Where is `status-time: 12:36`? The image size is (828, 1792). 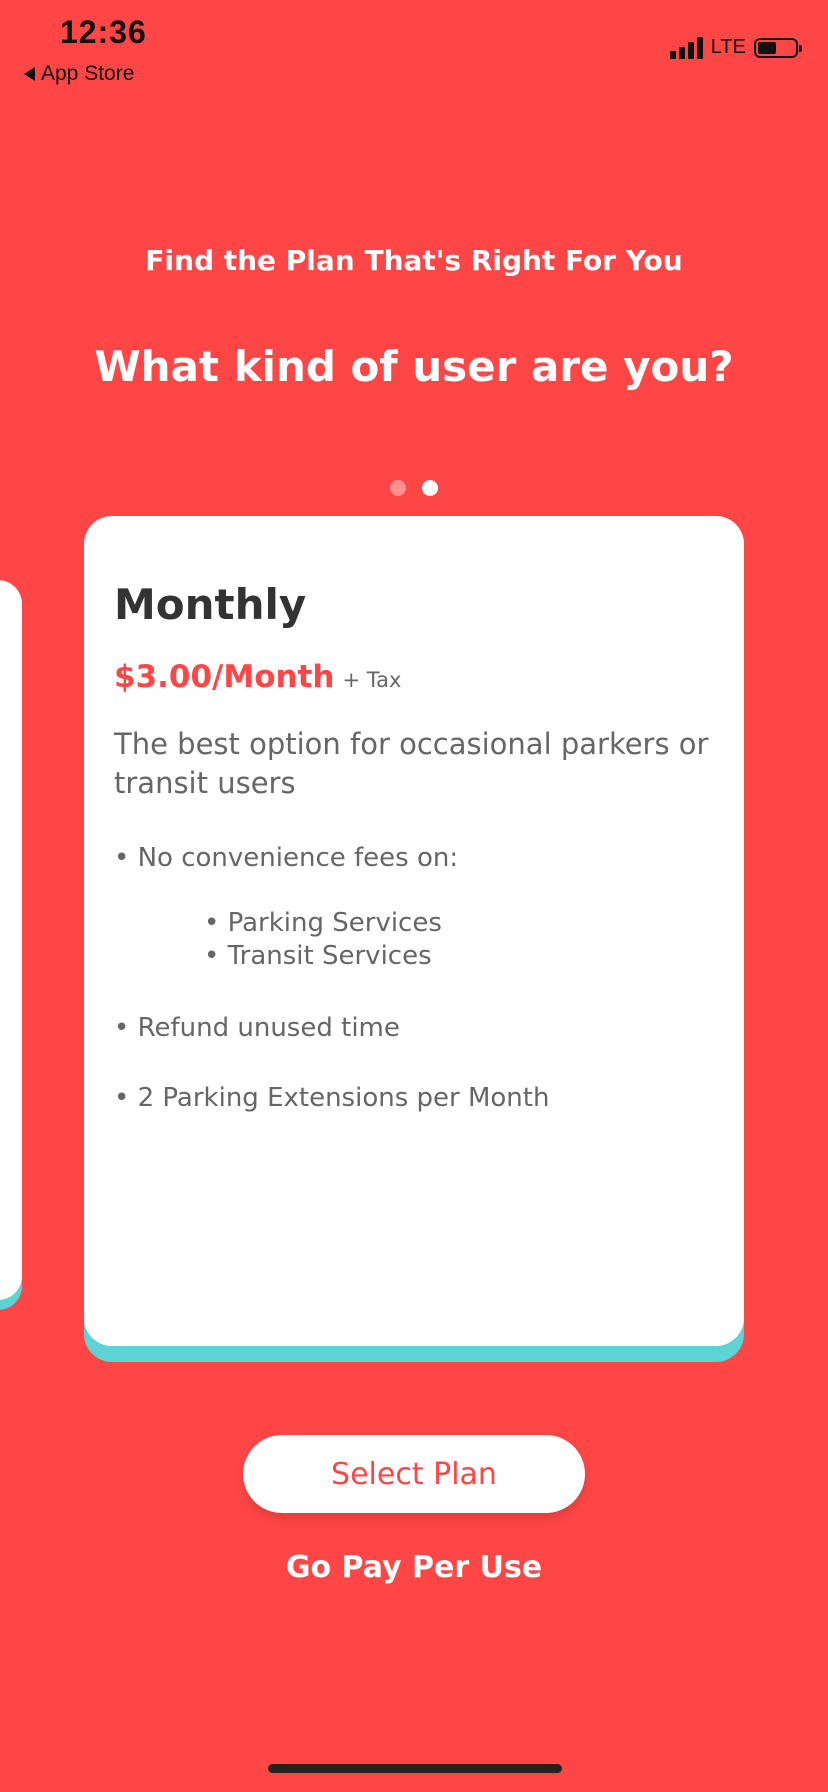 status-time: 12:36 is located at coordinates (103, 32).